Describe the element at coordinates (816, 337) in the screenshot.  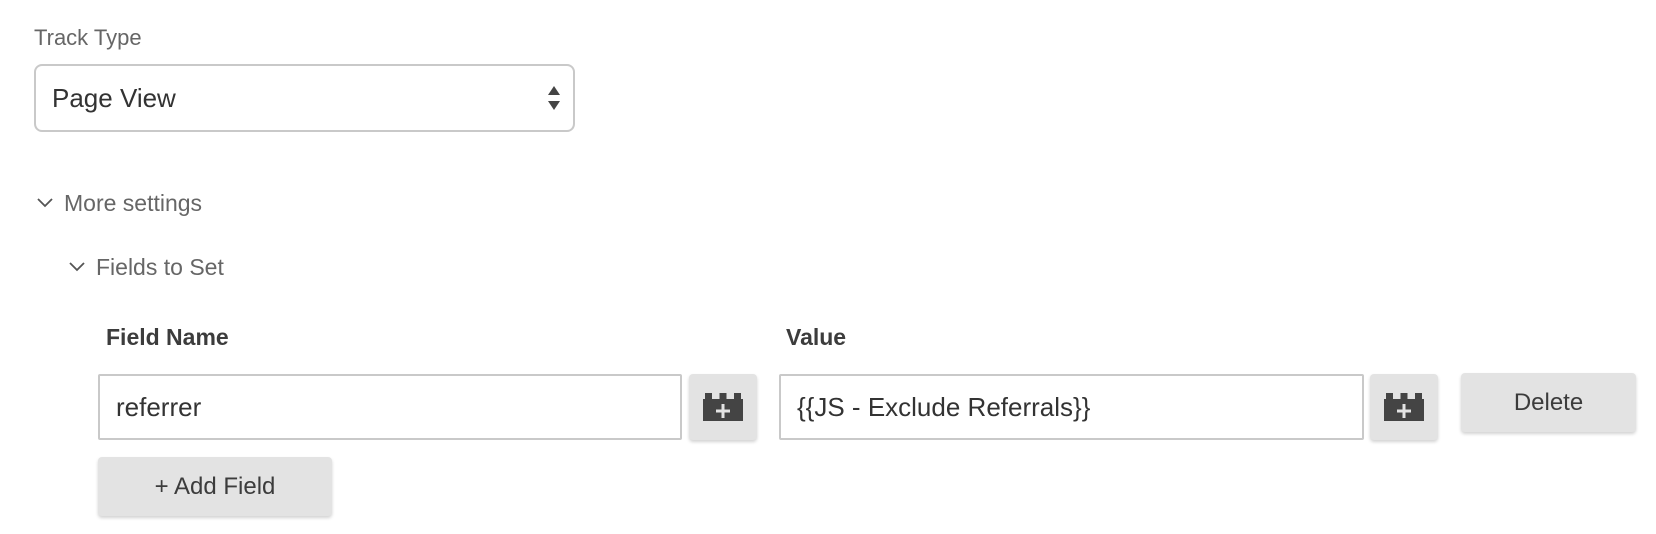
I see `value-column-header: Value` at that location.